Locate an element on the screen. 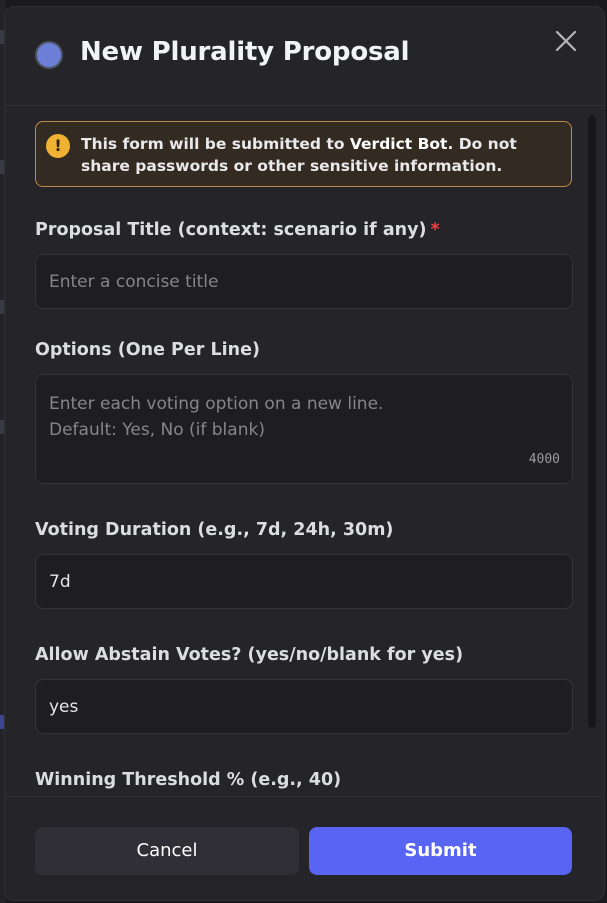 The width and height of the screenshot is (607, 903). options-textarea is located at coordinates (304, 429).